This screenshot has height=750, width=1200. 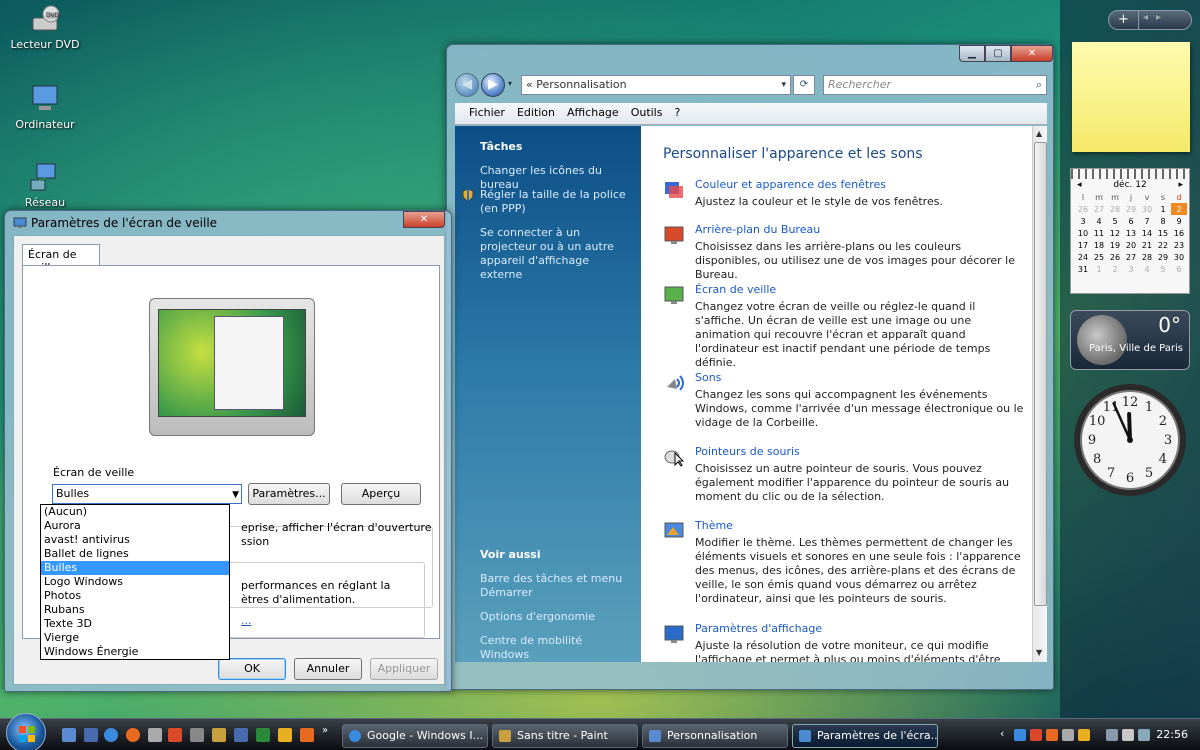 What do you see at coordinates (1172, 734) in the screenshot?
I see `tray-clock: 22:56` at bounding box center [1172, 734].